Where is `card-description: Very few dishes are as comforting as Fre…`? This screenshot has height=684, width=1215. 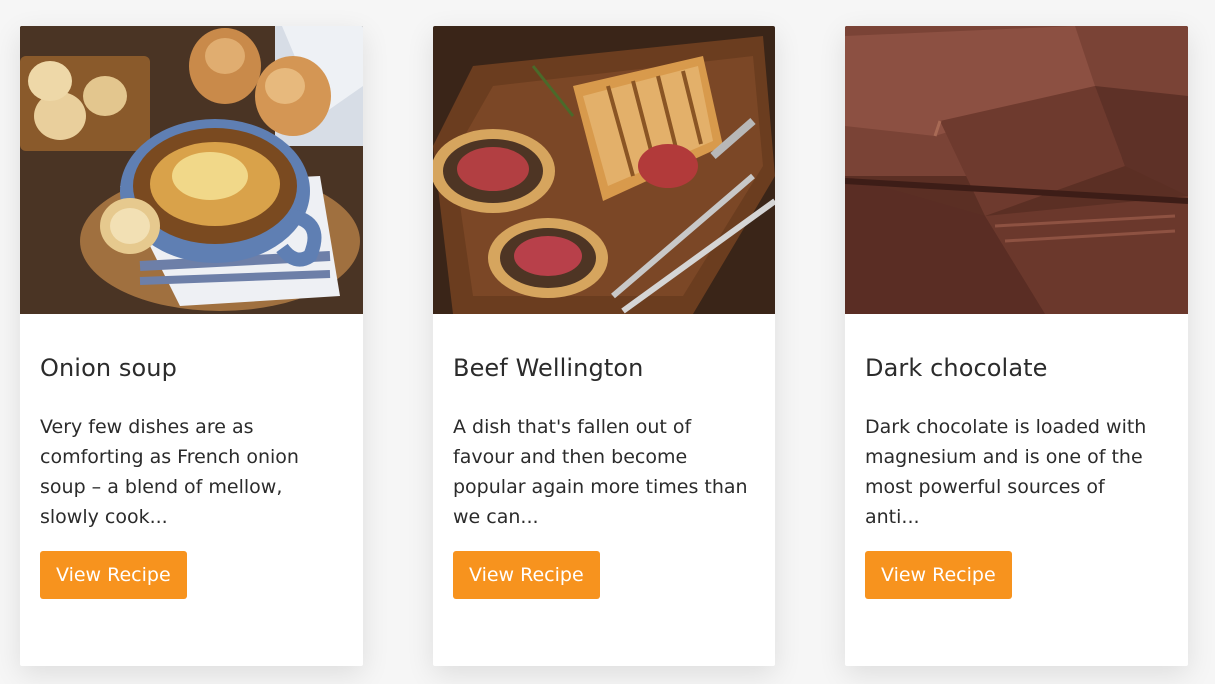
card-description: Very few dishes are as comforting as Fre… is located at coordinates (169, 472).